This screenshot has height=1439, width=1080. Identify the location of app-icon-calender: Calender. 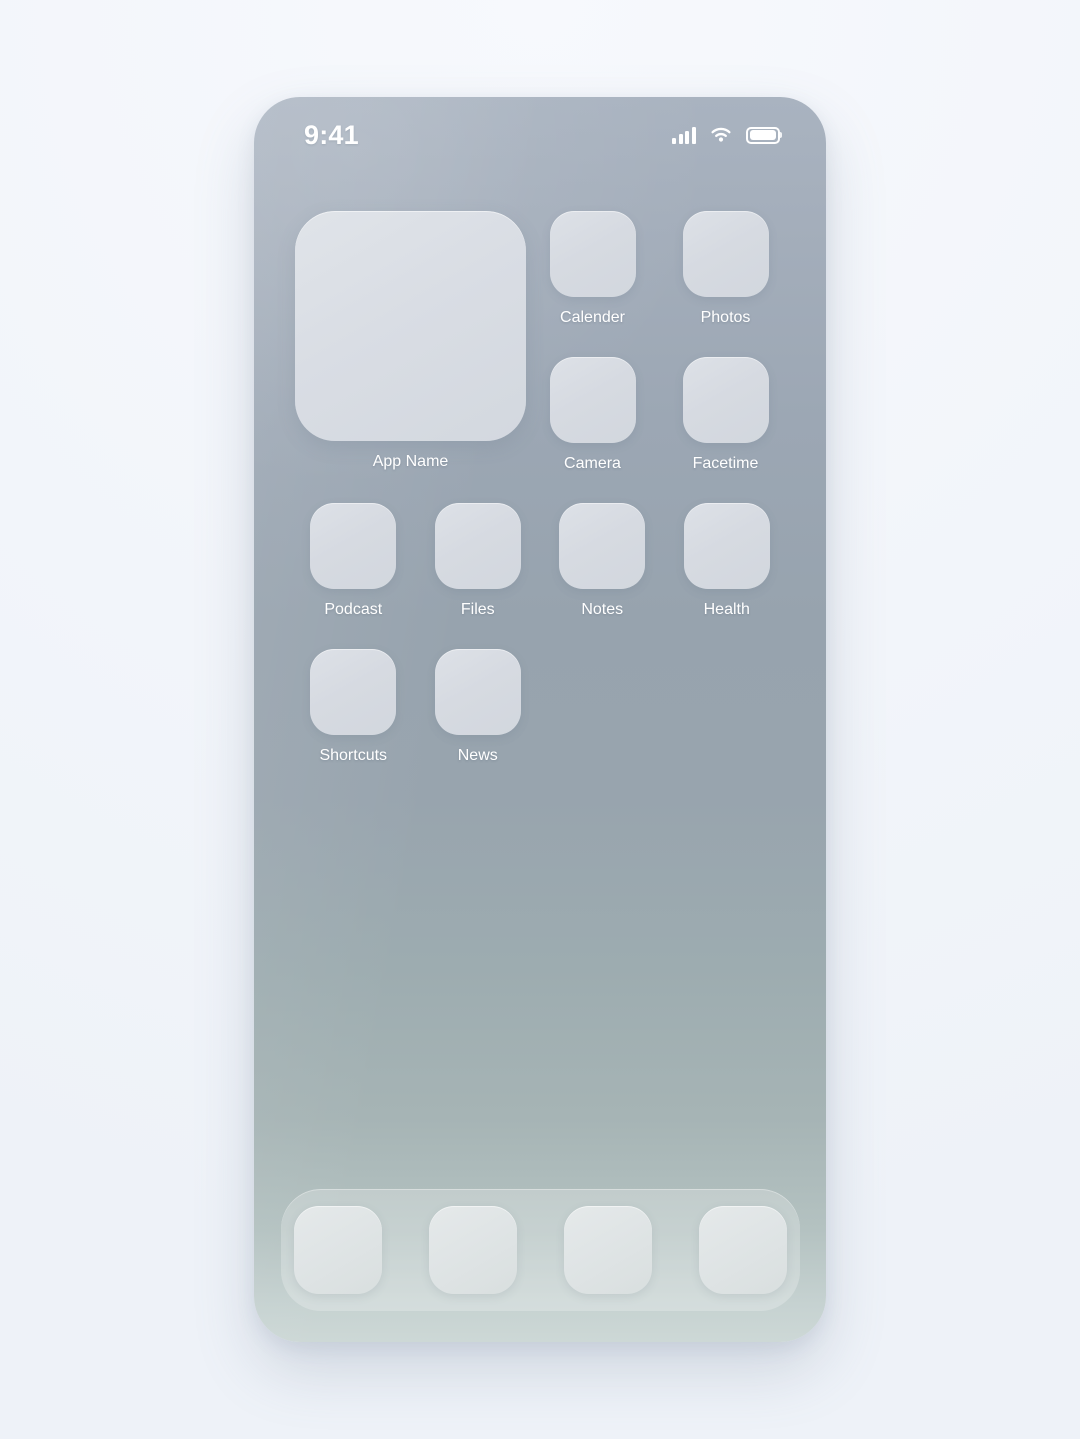
(592, 269).